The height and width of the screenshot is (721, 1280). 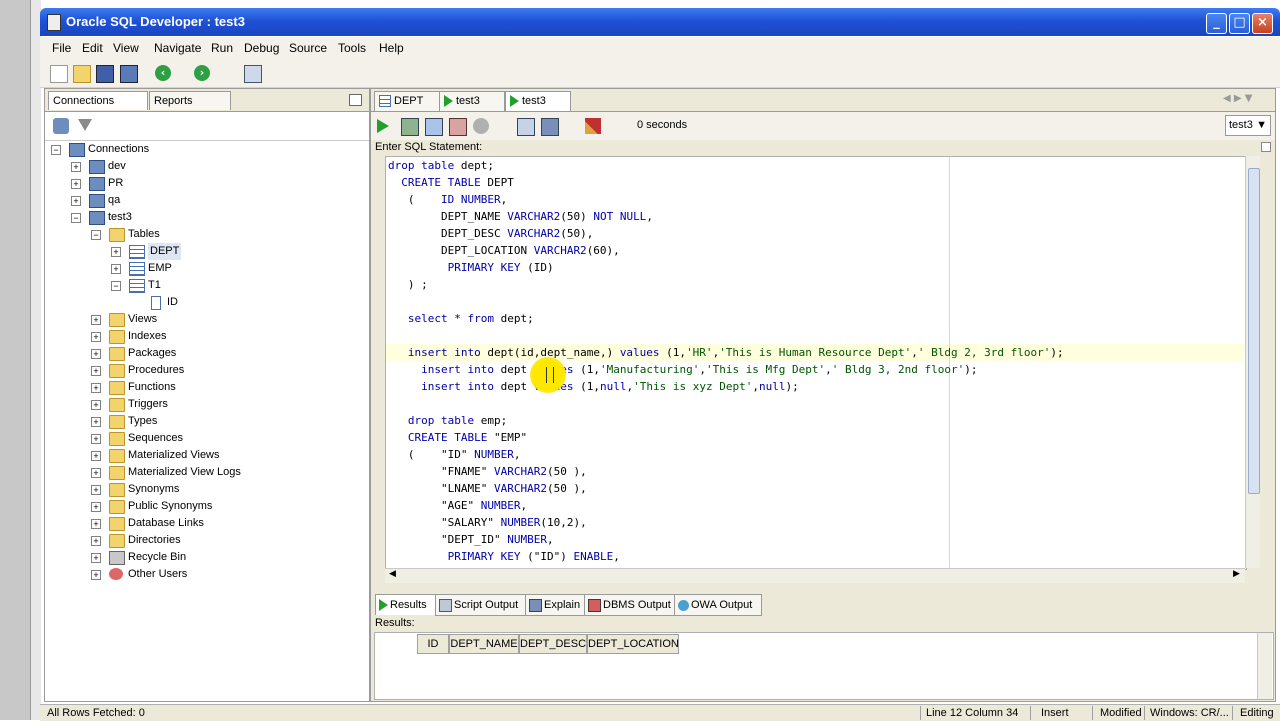 I want to click on results-icon, so click(x=383, y=605).